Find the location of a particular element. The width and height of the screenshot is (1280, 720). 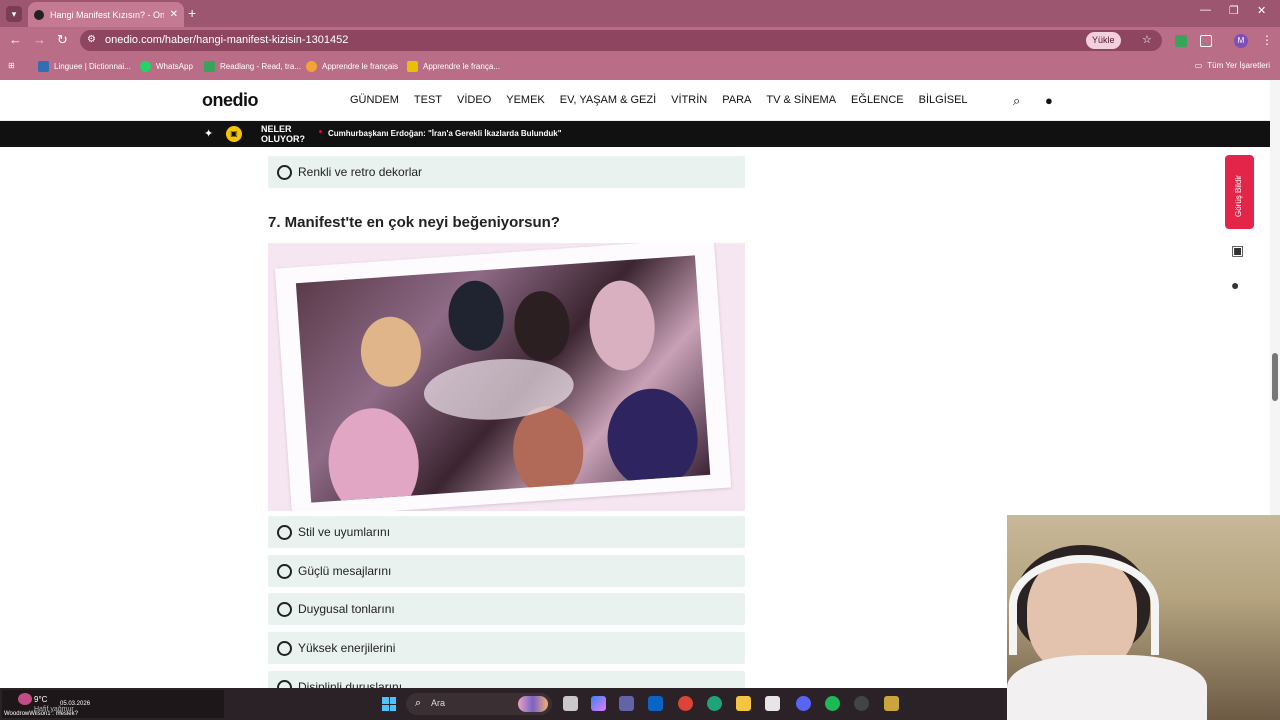

new-tab-icon: + is located at coordinates (192, 13).